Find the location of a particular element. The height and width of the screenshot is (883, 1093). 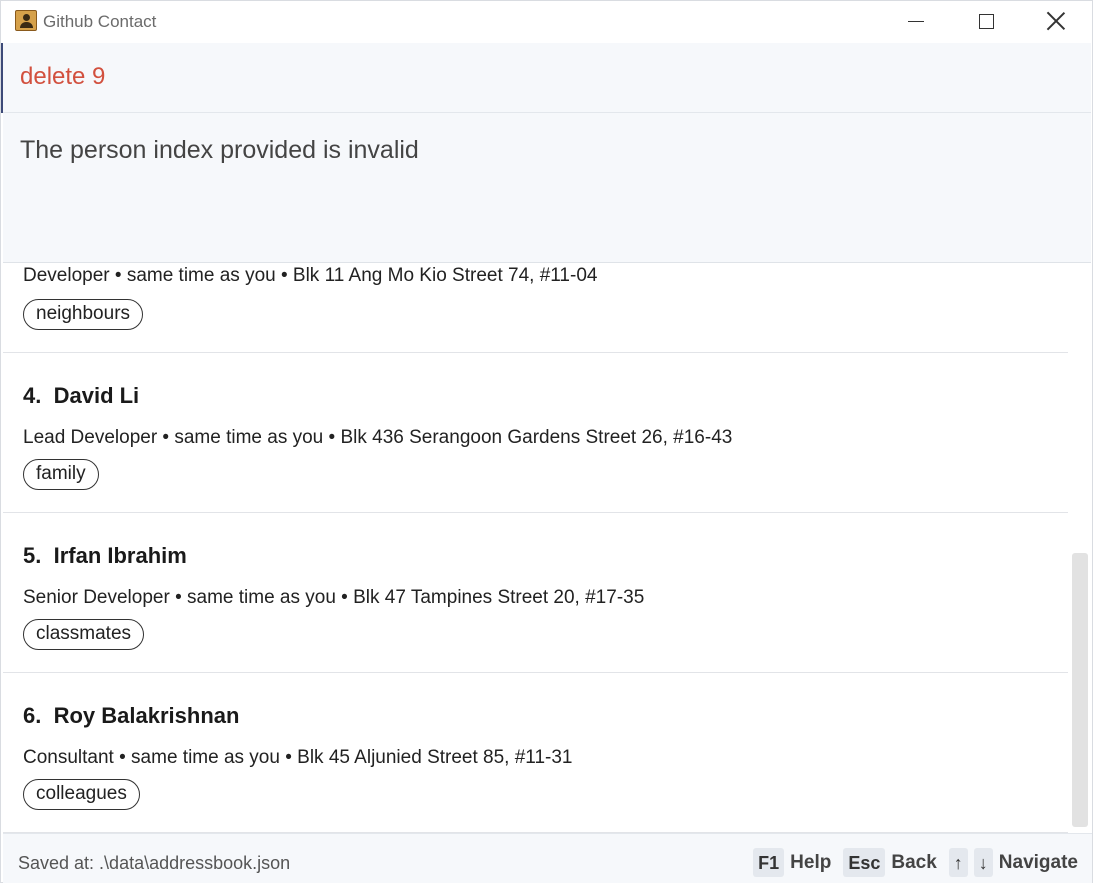

keyboard-hints: F1 Help Esc Back ↑ ↓ Navigate is located at coordinates (915, 862).